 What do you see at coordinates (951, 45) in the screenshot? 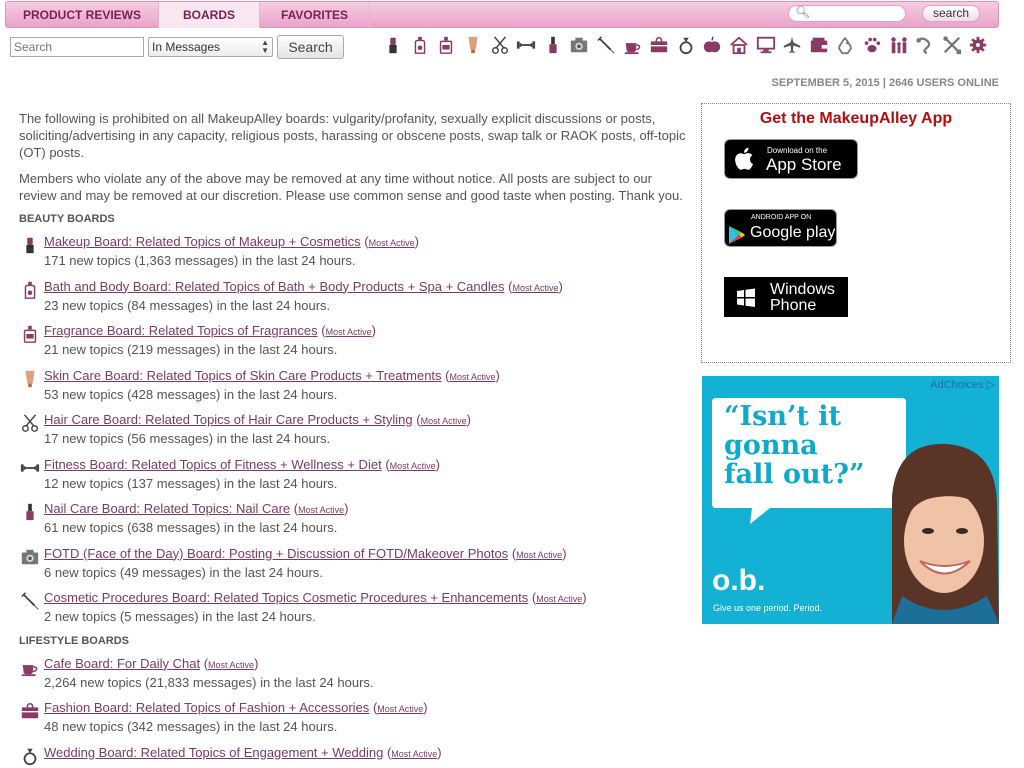
I see `tools-icon` at bounding box center [951, 45].